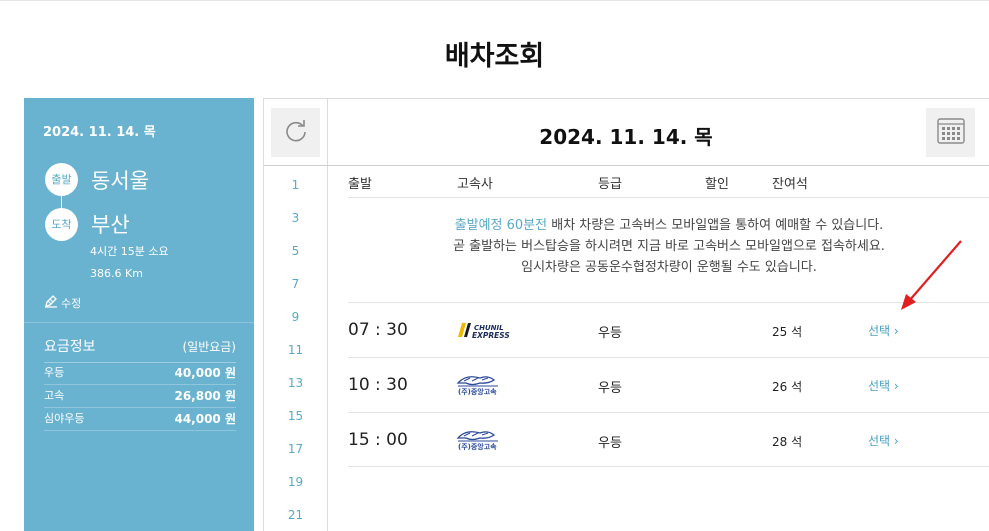 The width and height of the screenshot is (989, 531). What do you see at coordinates (116, 273) in the screenshot?
I see `travel-distance: 386.6 Km` at bounding box center [116, 273].